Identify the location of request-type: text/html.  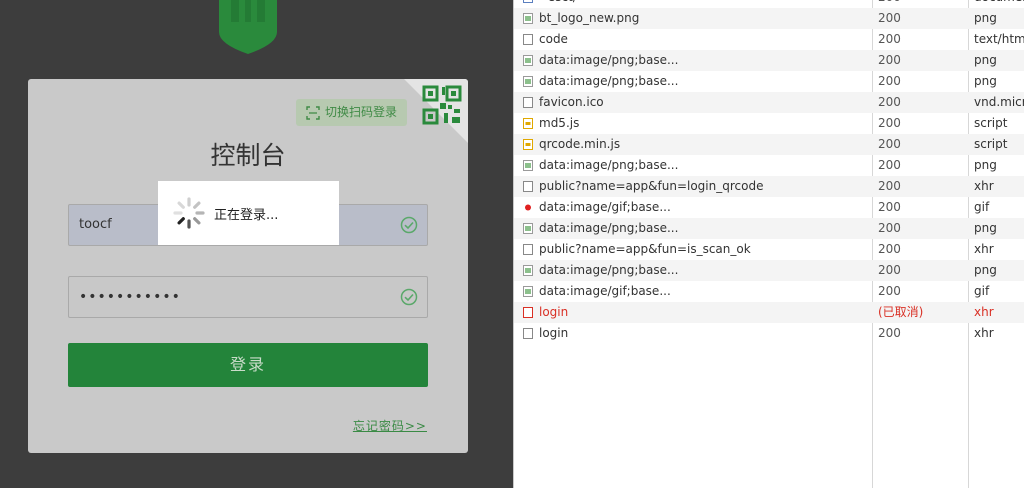
(999, 39).